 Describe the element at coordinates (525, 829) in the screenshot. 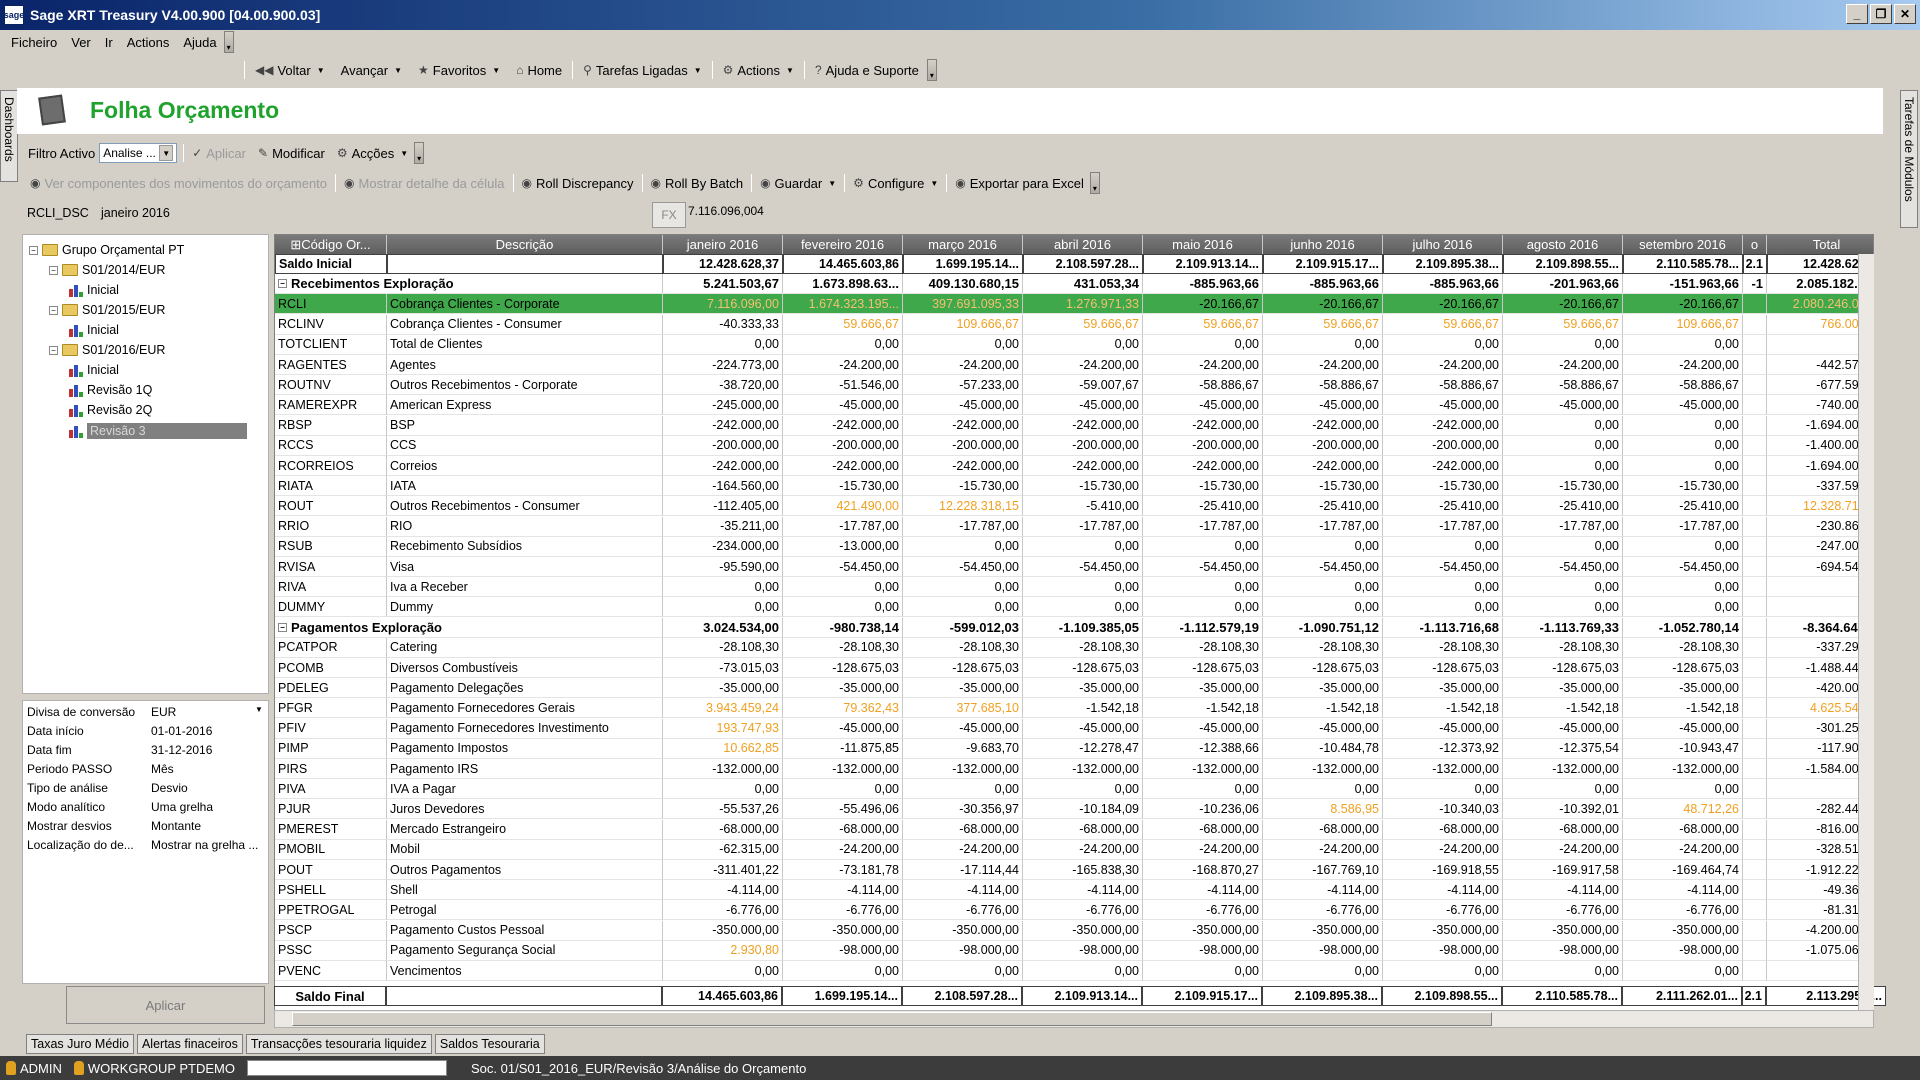

I see `description-cell: Mercado Estrangeiro` at that location.